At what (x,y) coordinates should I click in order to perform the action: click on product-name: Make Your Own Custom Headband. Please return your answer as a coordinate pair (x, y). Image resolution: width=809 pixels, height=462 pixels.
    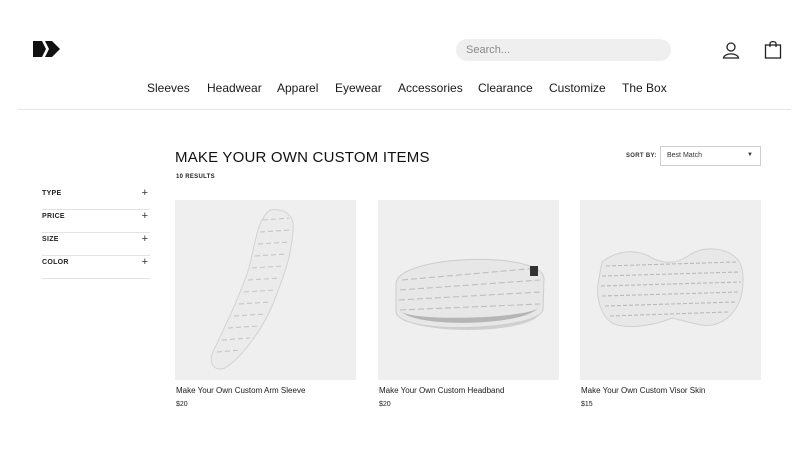
    Looking at the image, I should click on (441, 390).